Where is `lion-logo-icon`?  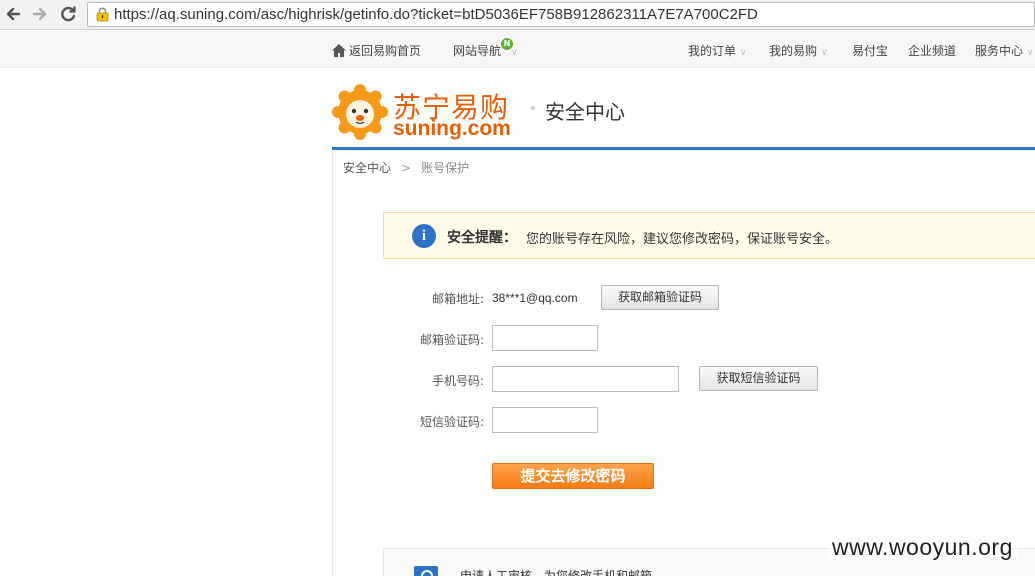 lion-logo-icon is located at coordinates (360, 112).